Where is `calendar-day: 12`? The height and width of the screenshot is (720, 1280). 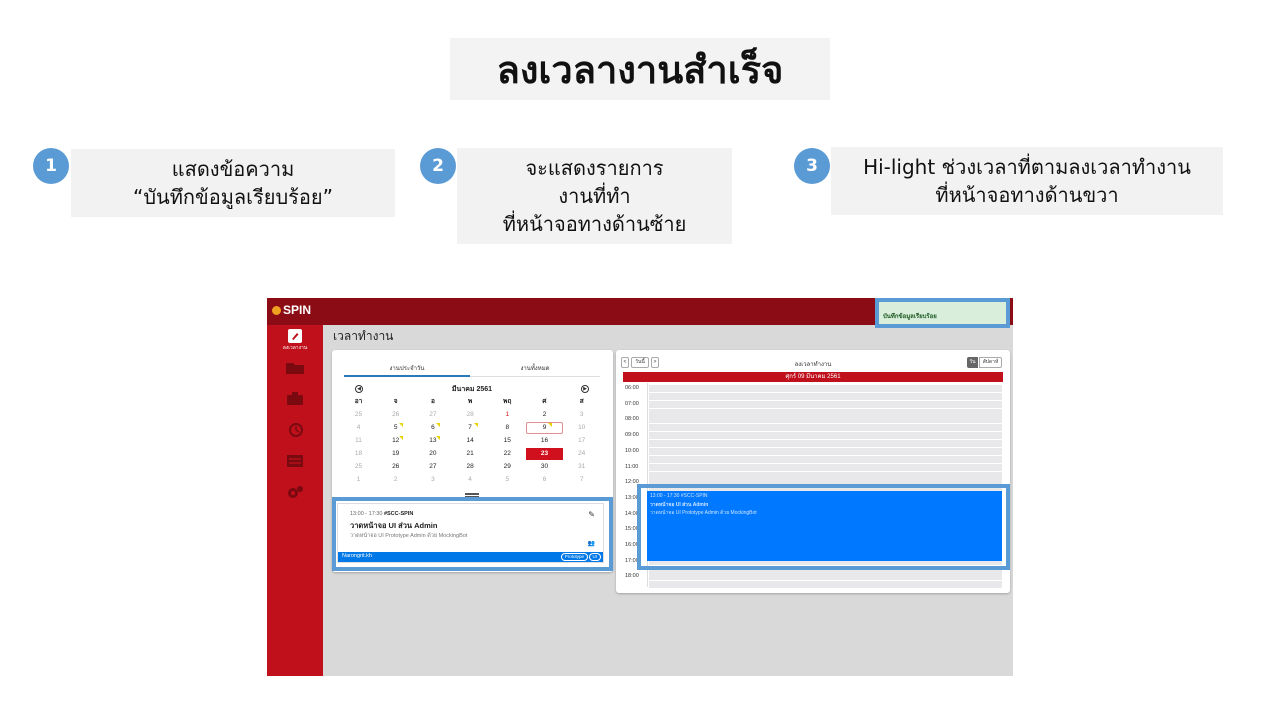 calendar-day: 12 is located at coordinates (395, 441).